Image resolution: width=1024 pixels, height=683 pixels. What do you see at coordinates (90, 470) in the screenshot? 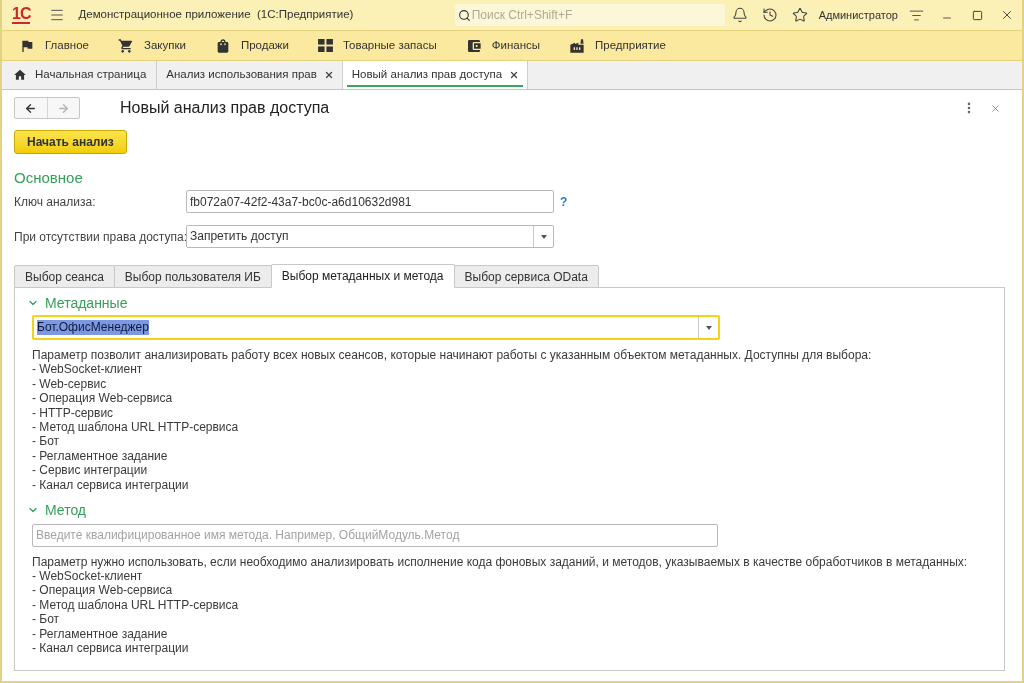
I see `option-text: - Сервис интеграции` at bounding box center [90, 470].